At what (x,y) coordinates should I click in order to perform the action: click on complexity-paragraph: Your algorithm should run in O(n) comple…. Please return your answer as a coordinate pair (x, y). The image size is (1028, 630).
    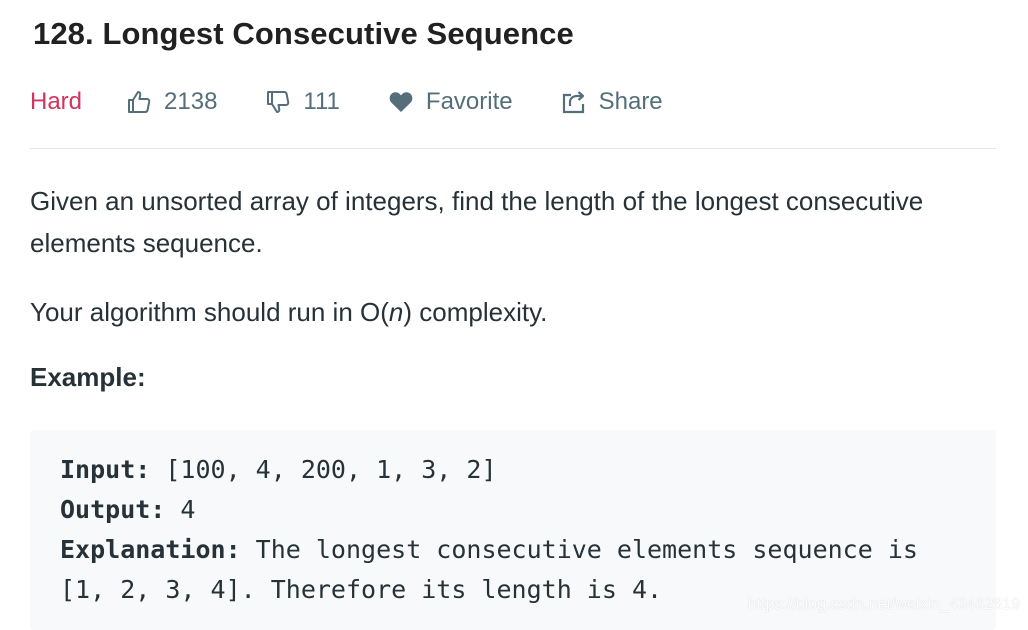
    Looking at the image, I should click on (480, 312).